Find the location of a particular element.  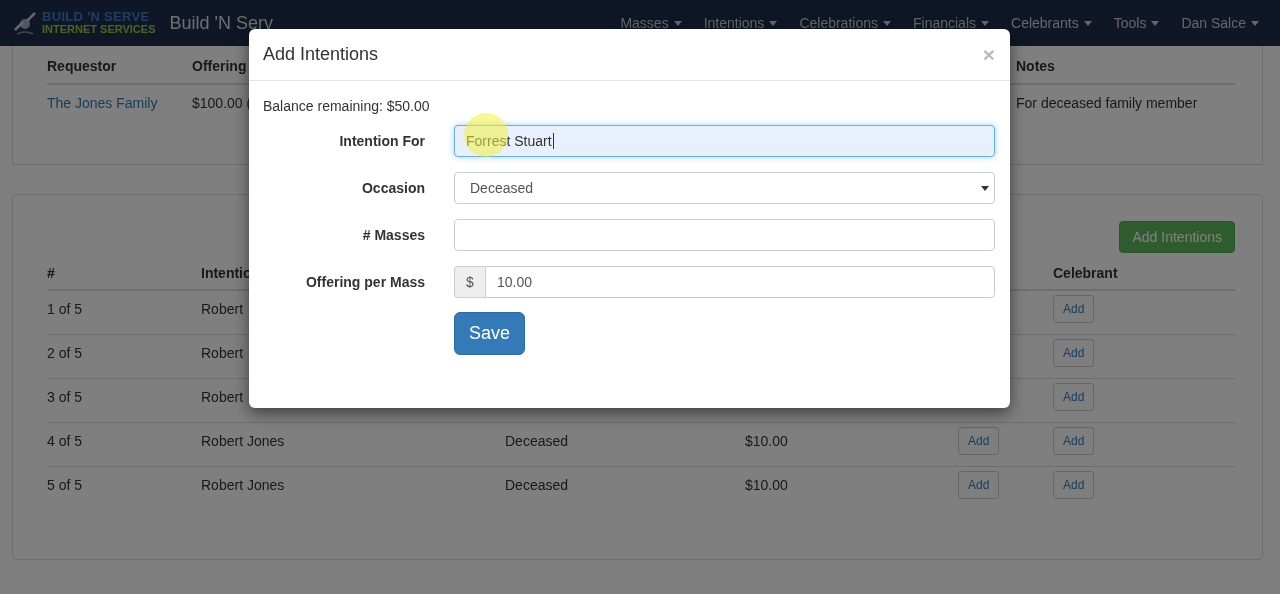

column-header: Requestor is located at coordinates (119, 69).